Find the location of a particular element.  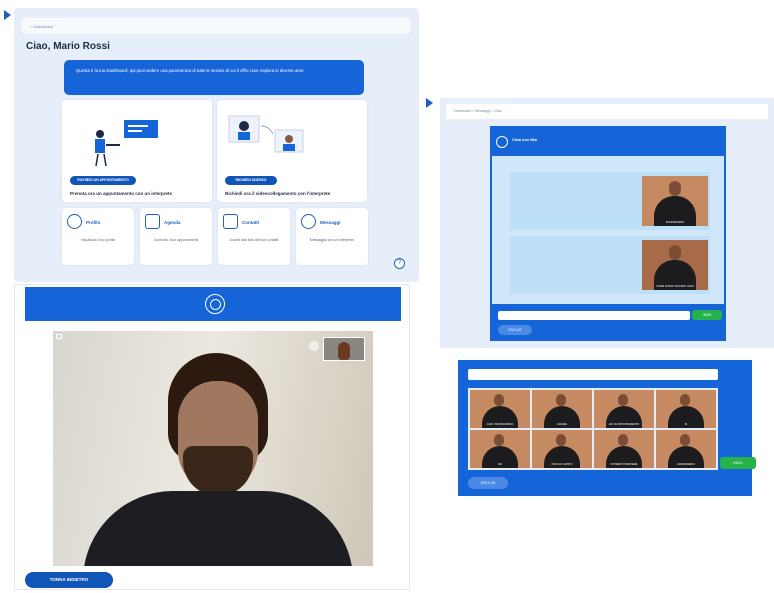

video-header is located at coordinates (213, 304).